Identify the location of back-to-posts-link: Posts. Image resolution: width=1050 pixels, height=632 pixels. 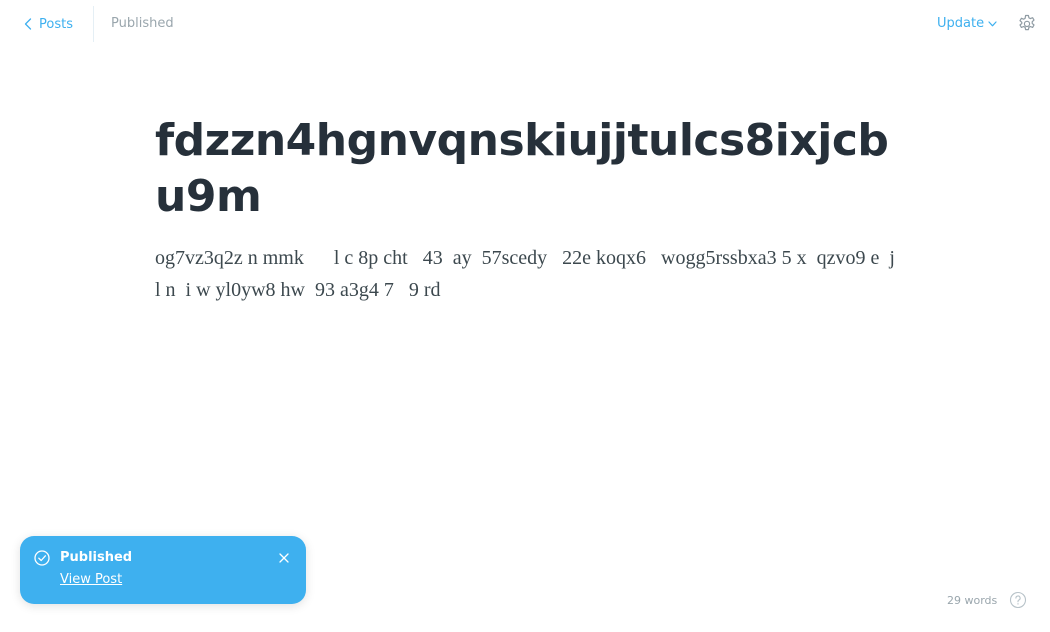
(48, 24).